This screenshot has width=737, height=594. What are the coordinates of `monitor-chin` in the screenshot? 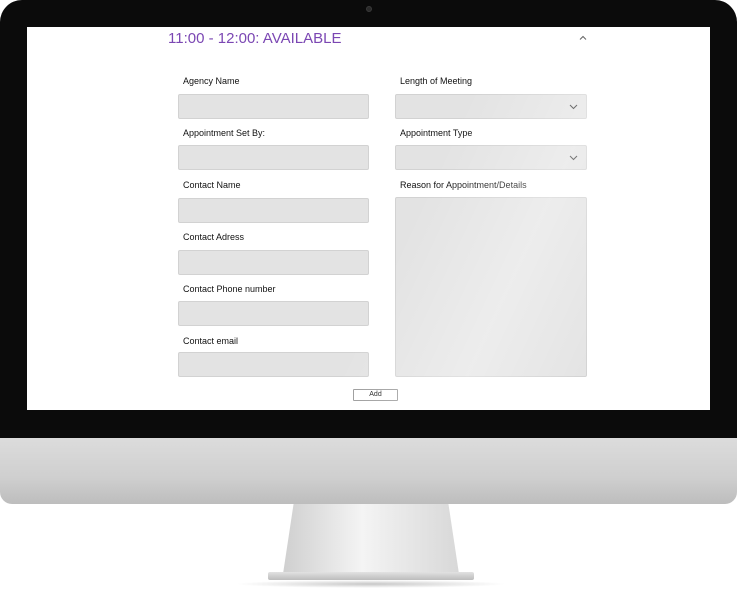 It's located at (368, 471).